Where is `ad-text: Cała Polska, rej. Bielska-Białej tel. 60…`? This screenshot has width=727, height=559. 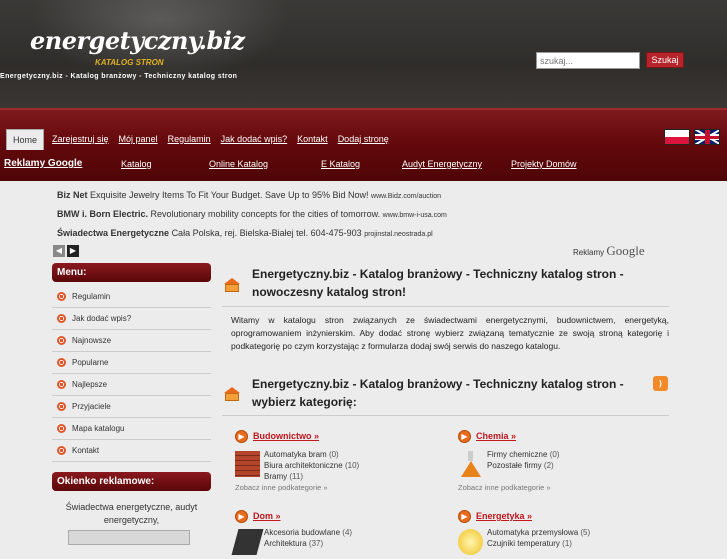 ad-text: Cała Polska, rej. Bielska-Białej tel. 60… is located at coordinates (266, 233).